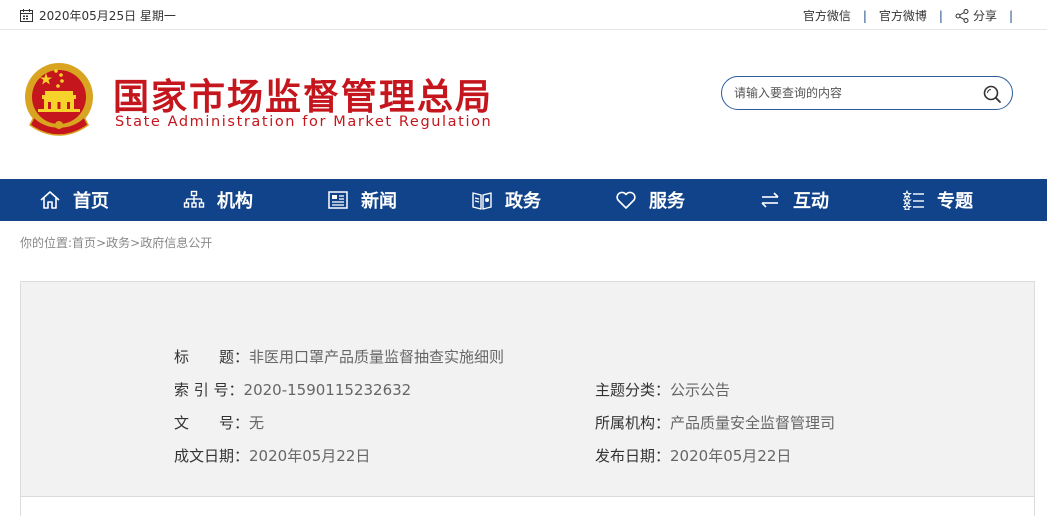 The width and height of the screenshot is (1047, 516). I want to click on share-button: 分享, so click(976, 15).